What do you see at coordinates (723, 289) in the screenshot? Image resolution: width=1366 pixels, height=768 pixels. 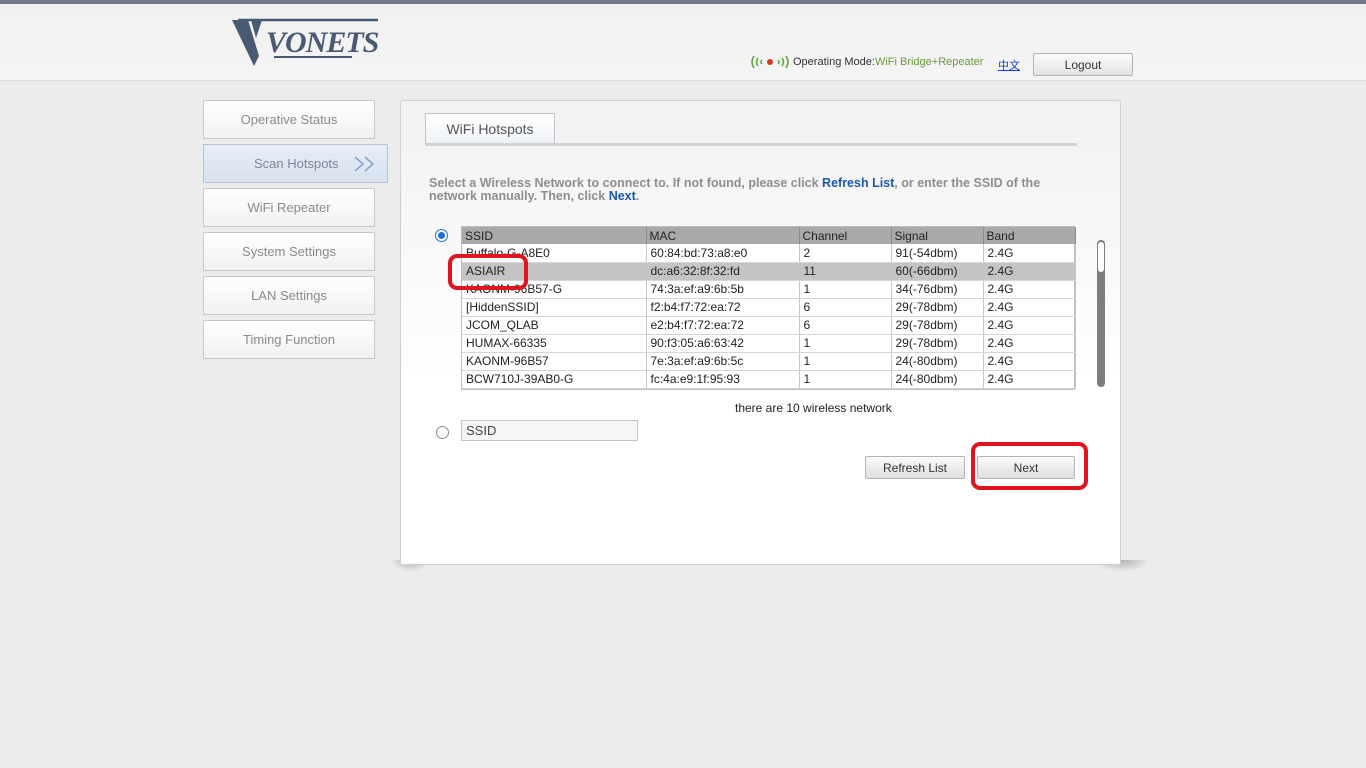 I see `table-cell-mac: 74:3a:ef:a9:6b:5b` at bounding box center [723, 289].